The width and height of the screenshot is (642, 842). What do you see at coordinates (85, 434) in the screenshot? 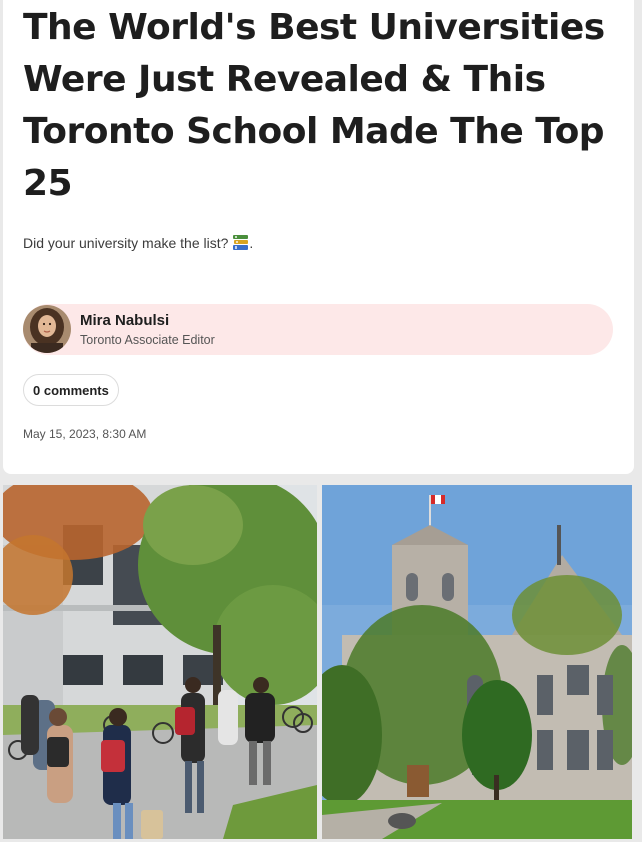
I see `article-date: May 15, 2023, 8:30 AM` at bounding box center [85, 434].